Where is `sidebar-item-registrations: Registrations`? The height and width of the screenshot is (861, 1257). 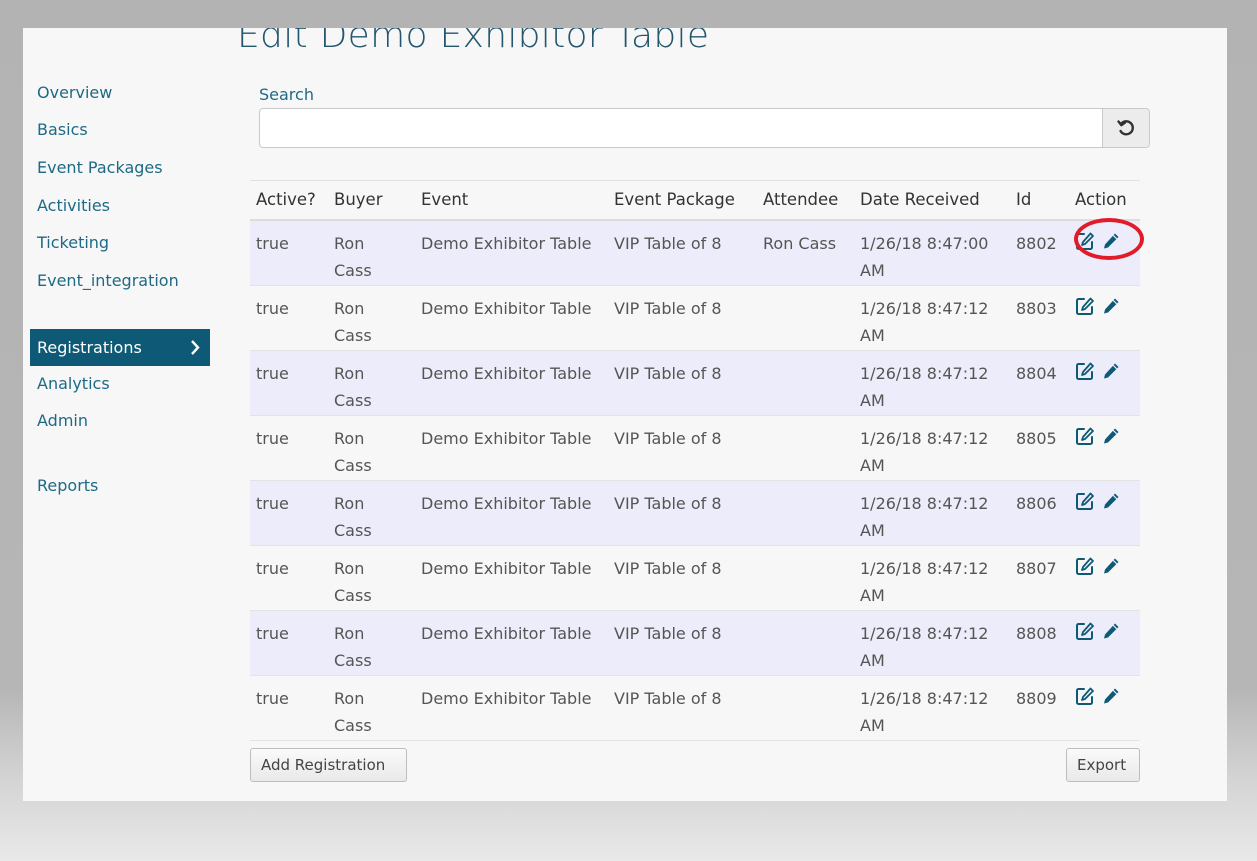 sidebar-item-registrations: Registrations is located at coordinates (120, 347).